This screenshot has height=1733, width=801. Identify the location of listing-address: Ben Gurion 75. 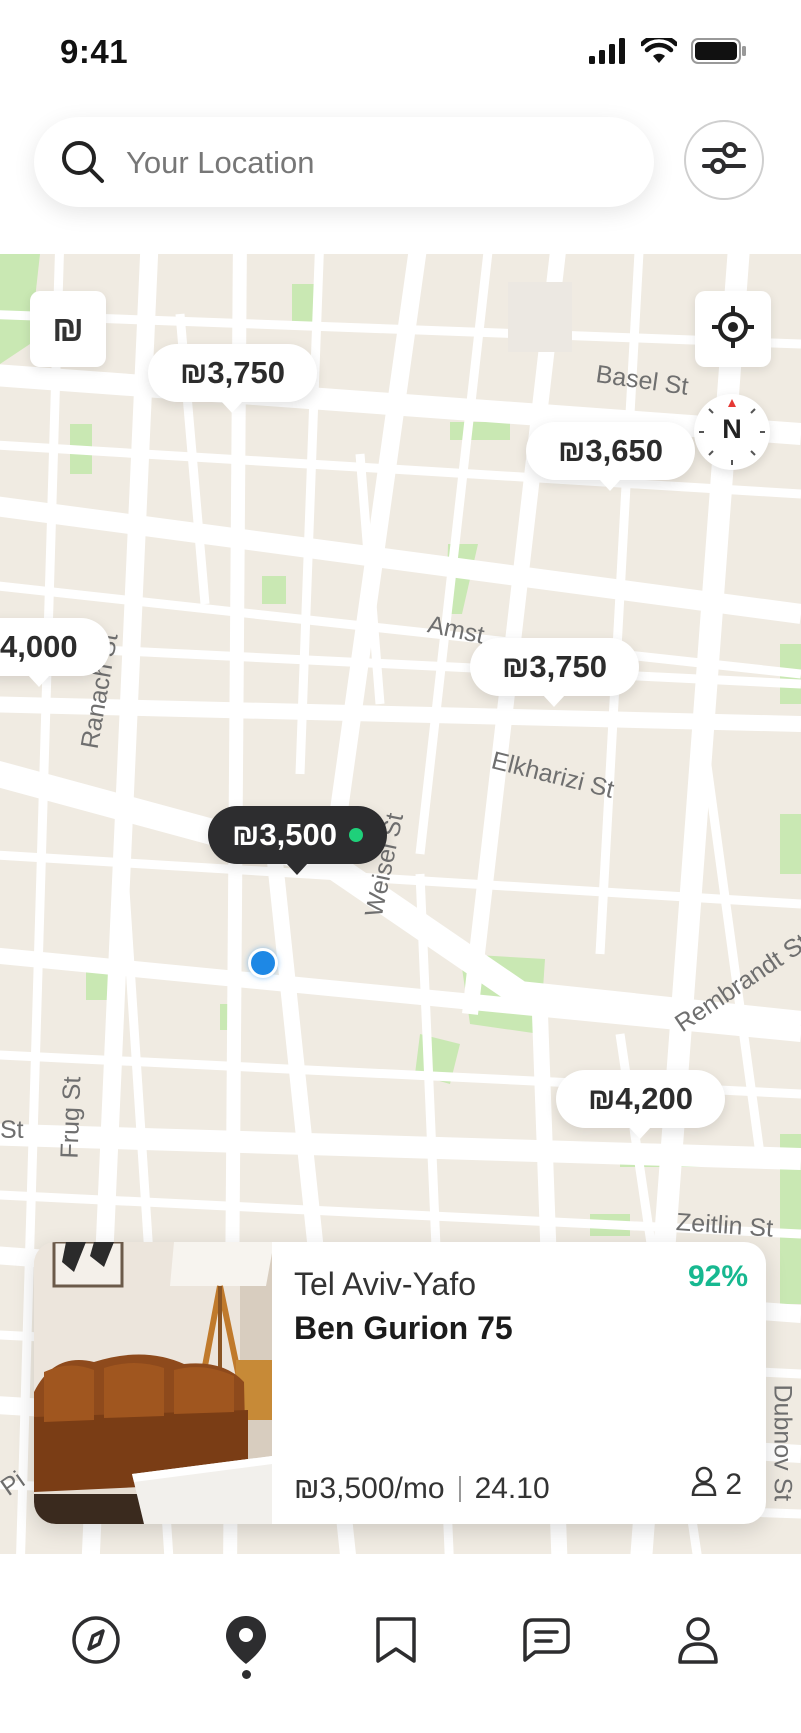
(403, 1328).